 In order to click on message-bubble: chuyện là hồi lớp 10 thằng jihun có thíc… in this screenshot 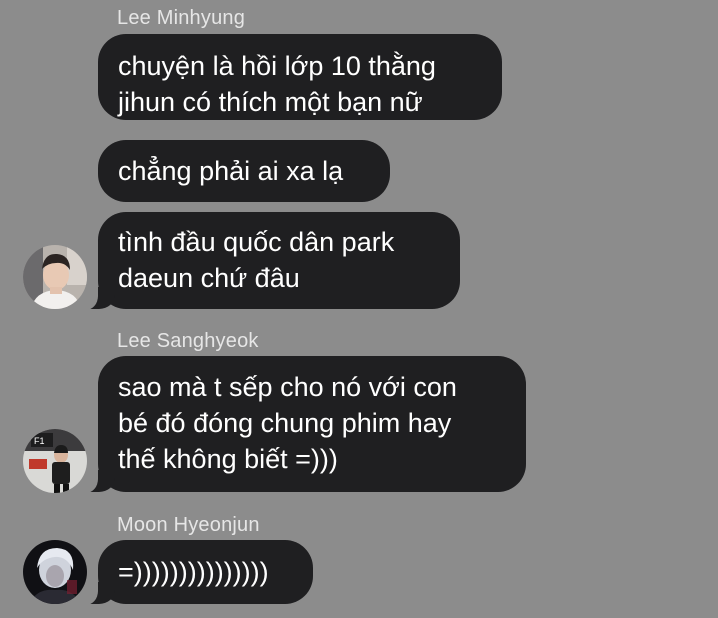, I will do `click(300, 77)`.